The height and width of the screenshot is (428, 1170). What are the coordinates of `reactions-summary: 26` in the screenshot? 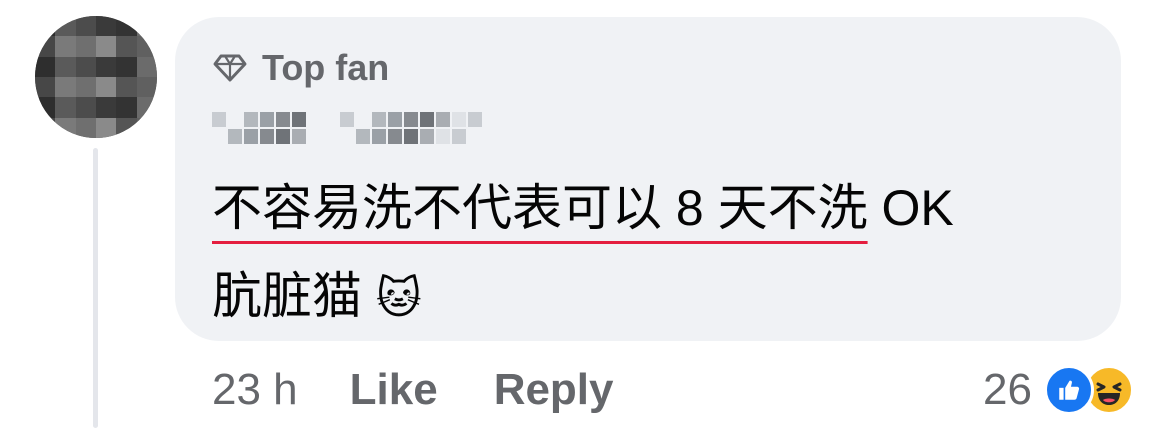 It's located at (1058, 390).